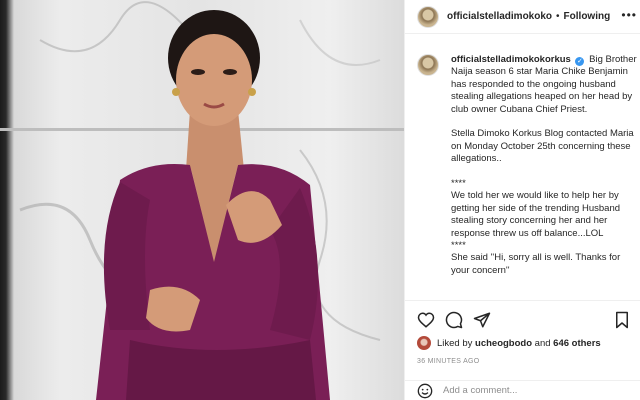 The image size is (640, 400). Describe the element at coordinates (428, 65) in the screenshot. I see `caption-avatar` at that location.